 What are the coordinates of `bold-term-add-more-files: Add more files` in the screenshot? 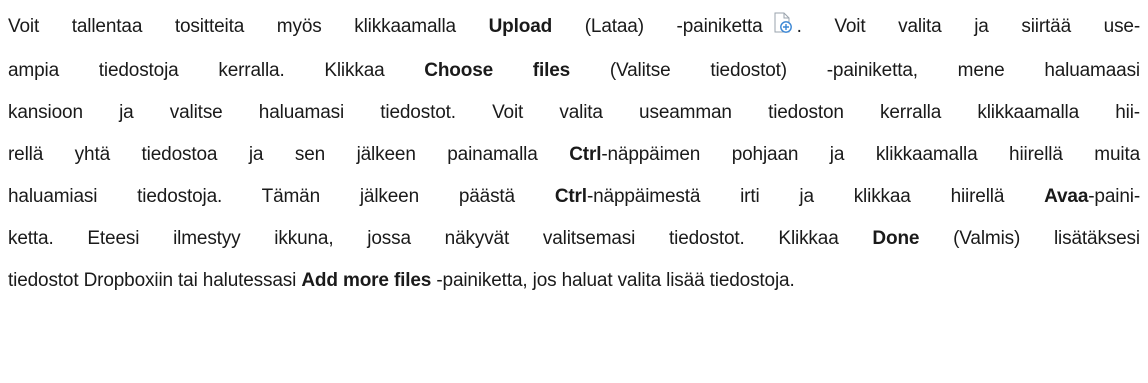 It's located at (366, 280).